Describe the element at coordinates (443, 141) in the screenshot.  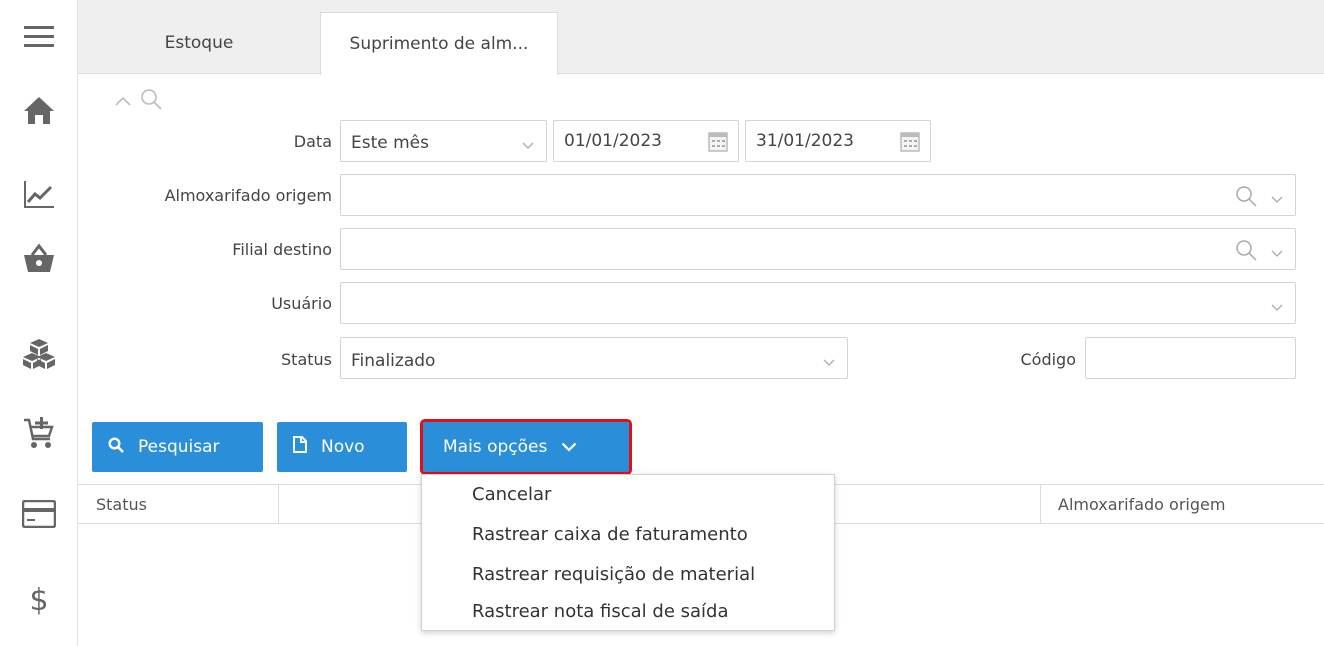
I see `period-select: Este mês` at that location.